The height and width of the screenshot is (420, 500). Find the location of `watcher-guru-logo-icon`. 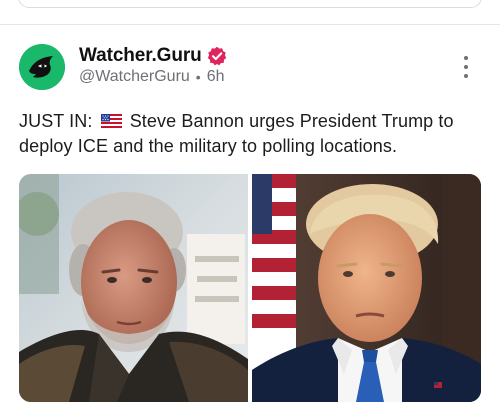

watcher-guru-logo-icon is located at coordinates (42, 67).